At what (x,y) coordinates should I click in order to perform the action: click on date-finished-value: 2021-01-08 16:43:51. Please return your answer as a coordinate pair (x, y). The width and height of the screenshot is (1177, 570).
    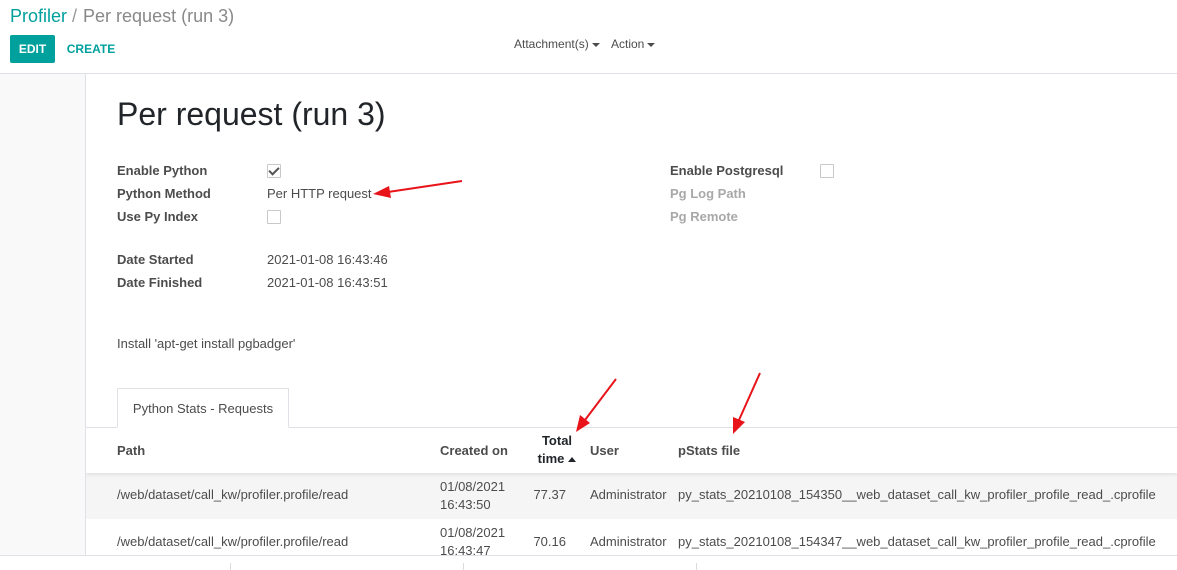
    Looking at the image, I should click on (327, 282).